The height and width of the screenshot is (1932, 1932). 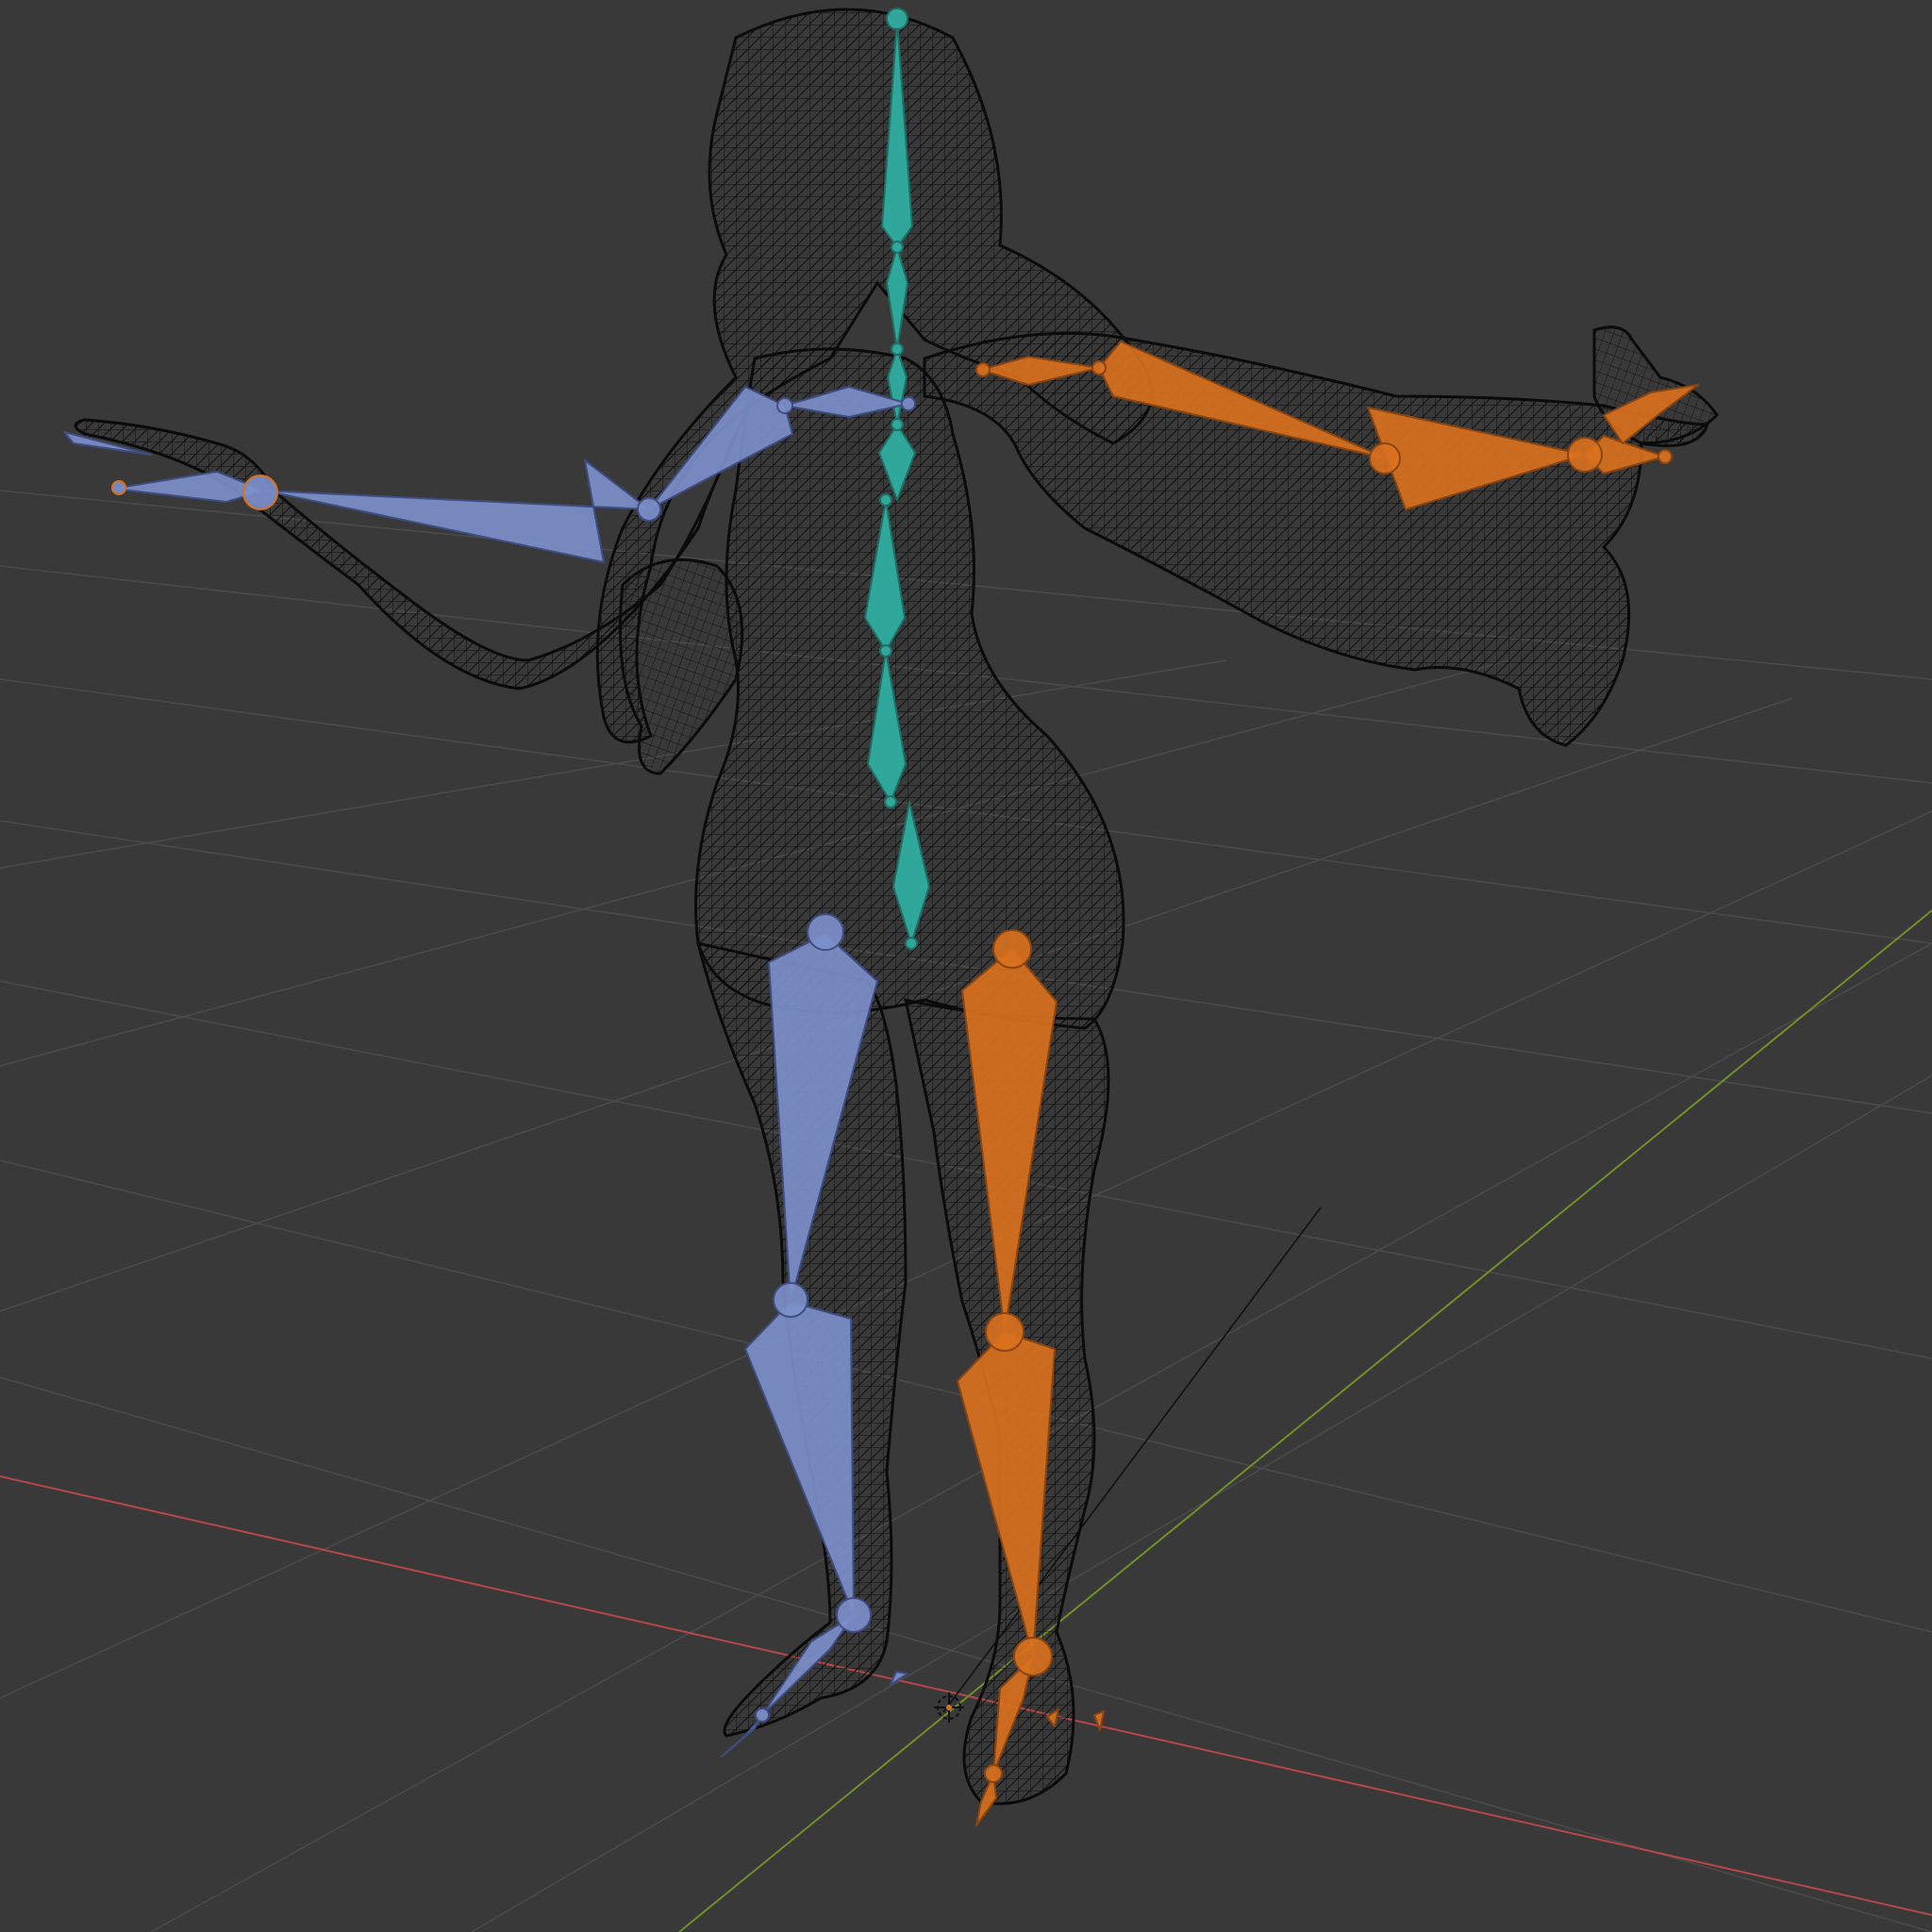 I want to click on joint-ankle-r, so click(x=1033, y=1657).